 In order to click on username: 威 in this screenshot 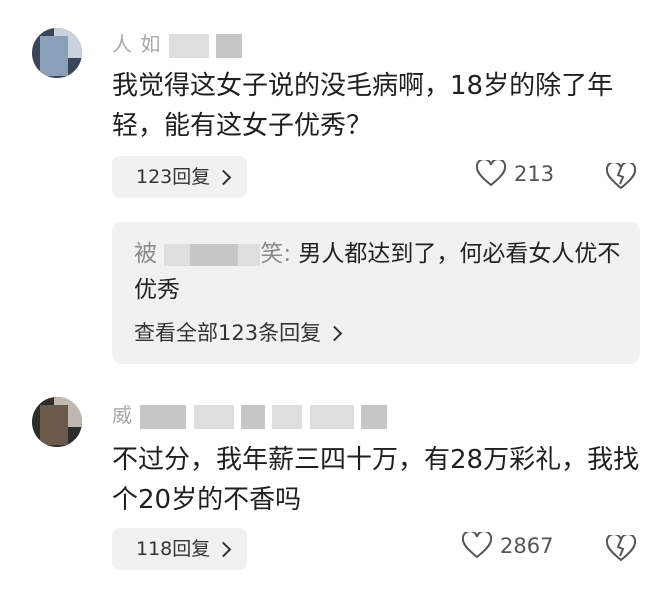, I will do `click(250, 414)`.